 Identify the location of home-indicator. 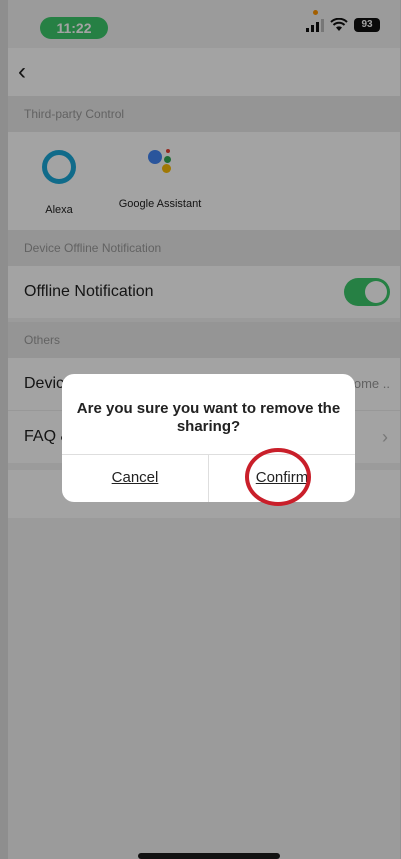
(209, 856).